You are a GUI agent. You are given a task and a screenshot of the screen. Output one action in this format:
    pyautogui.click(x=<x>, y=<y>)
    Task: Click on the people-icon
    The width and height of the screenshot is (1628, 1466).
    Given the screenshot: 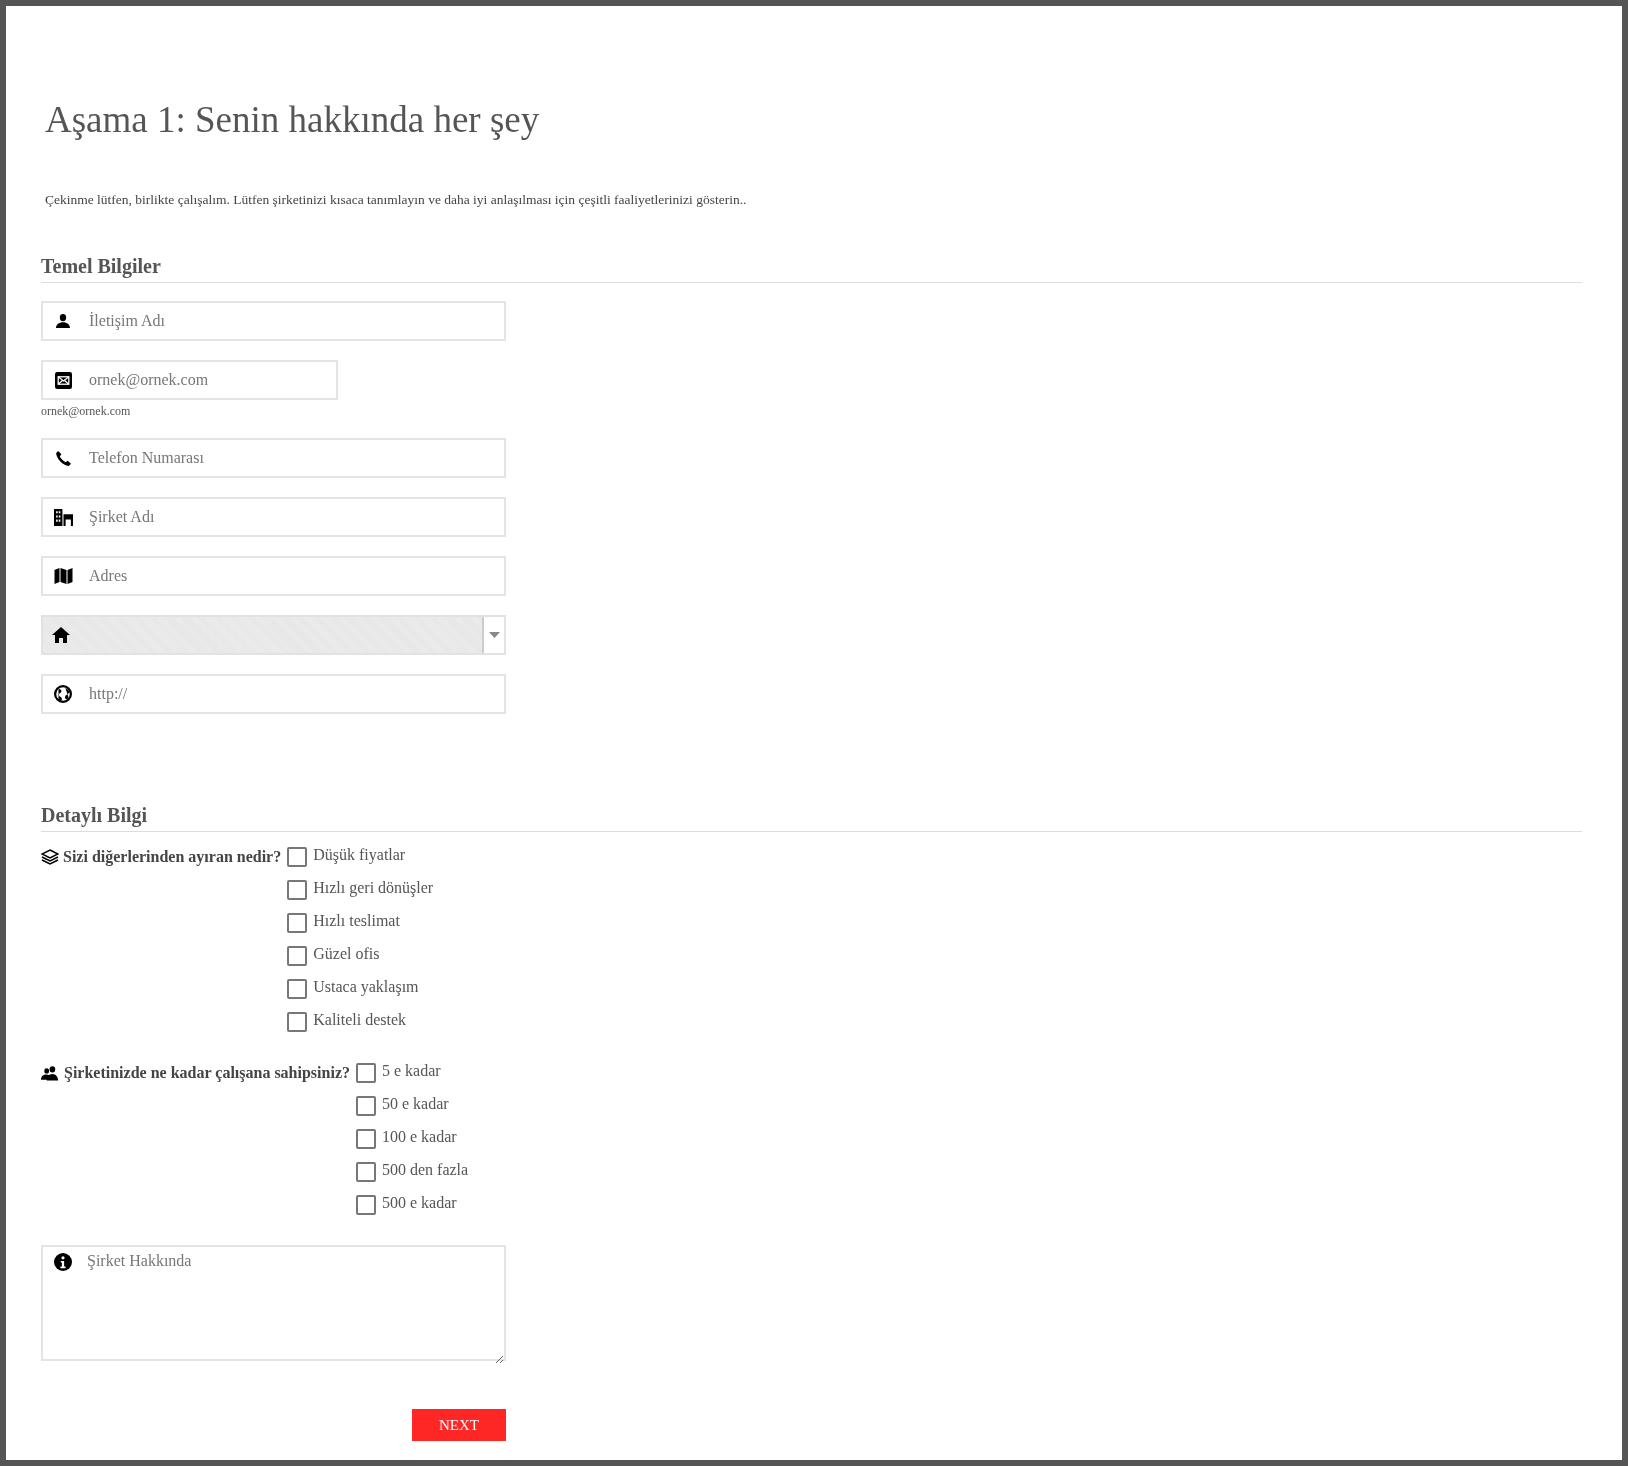 What is the action you would take?
    pyautogui.click(x=50, y=1073)
    